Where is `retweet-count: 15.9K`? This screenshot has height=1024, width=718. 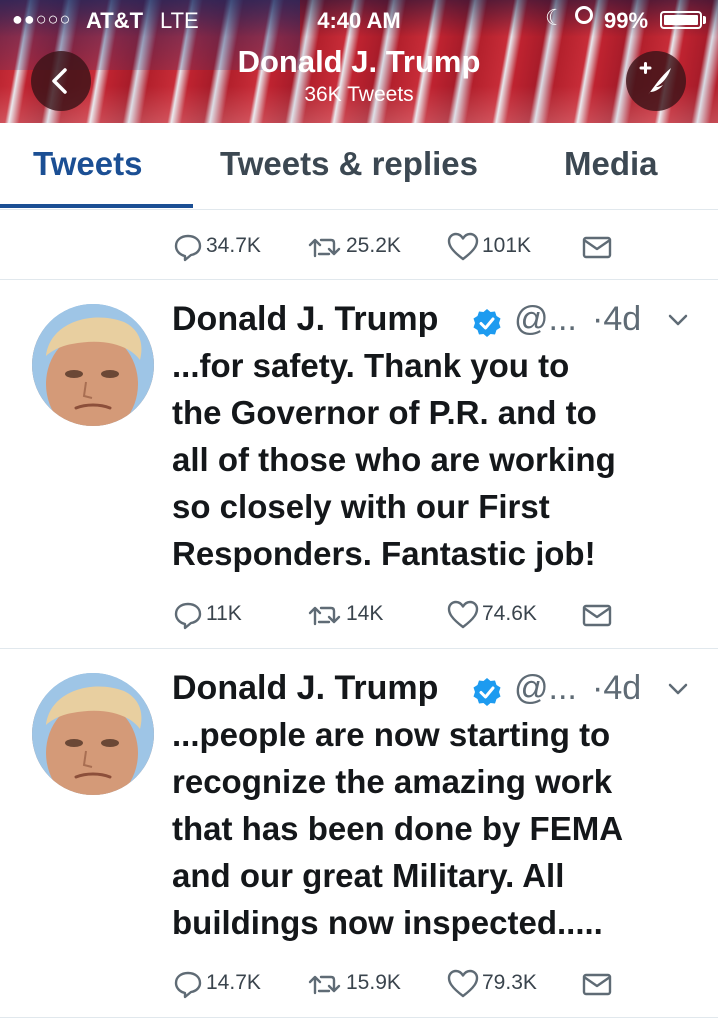 retweet-count: 15.9K is located at coordinates (373, 982).